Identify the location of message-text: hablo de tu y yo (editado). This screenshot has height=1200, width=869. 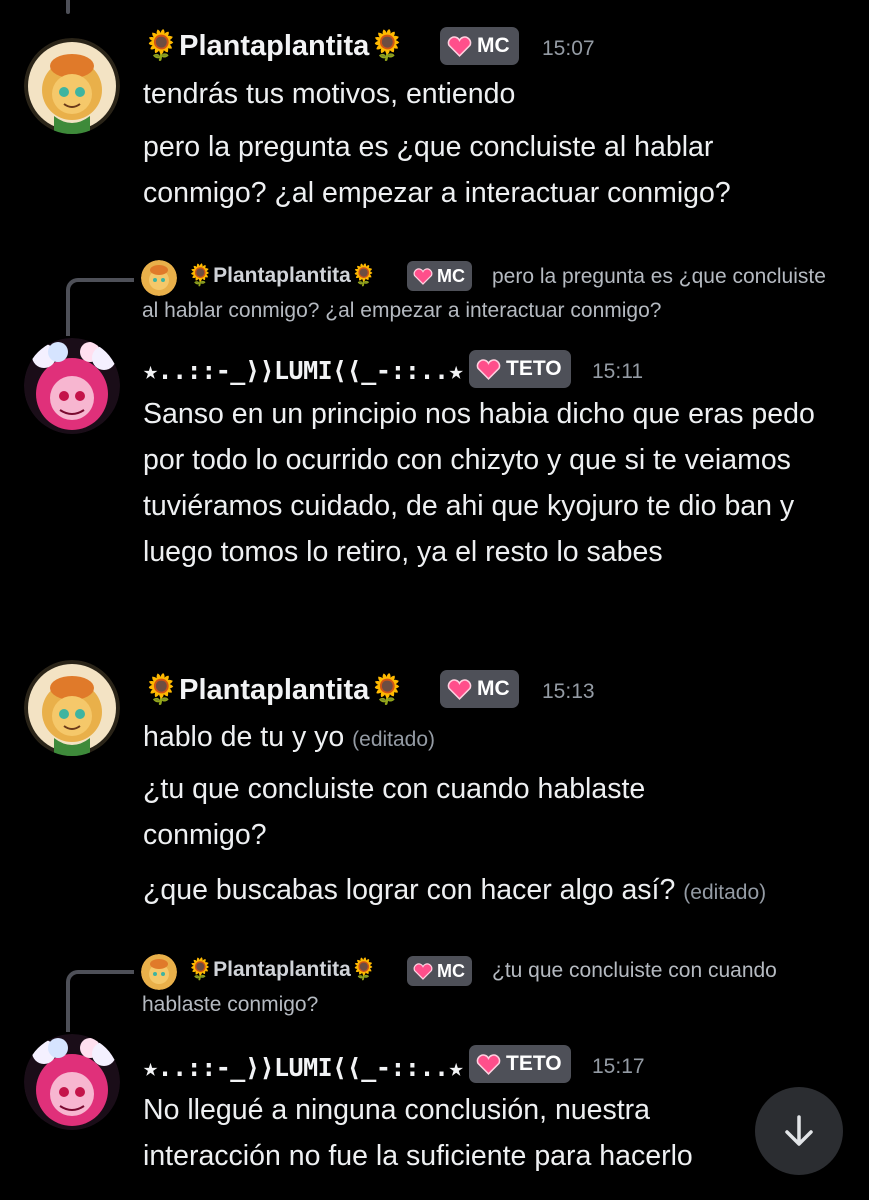
(493, 738).